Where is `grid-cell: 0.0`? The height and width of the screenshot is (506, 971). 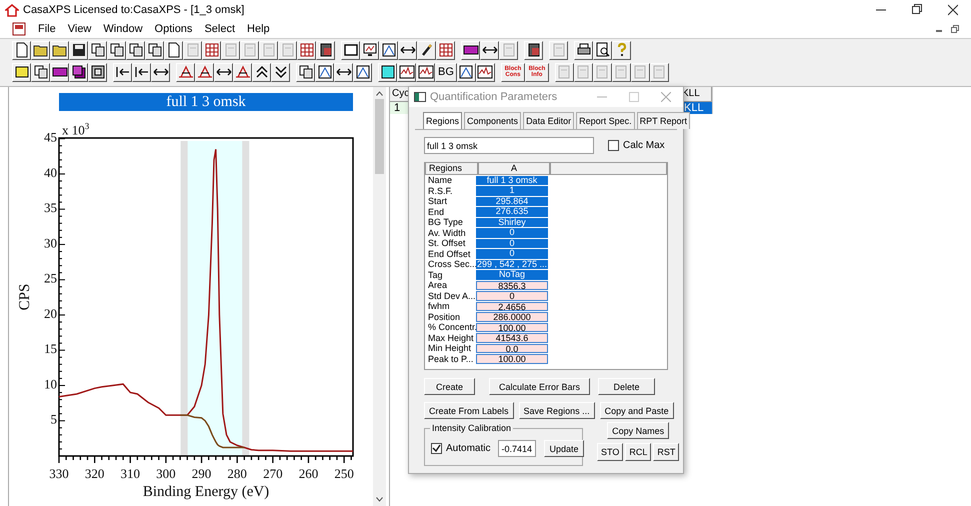
grid-cell: 0.0 is located at coordinates (512, 348).